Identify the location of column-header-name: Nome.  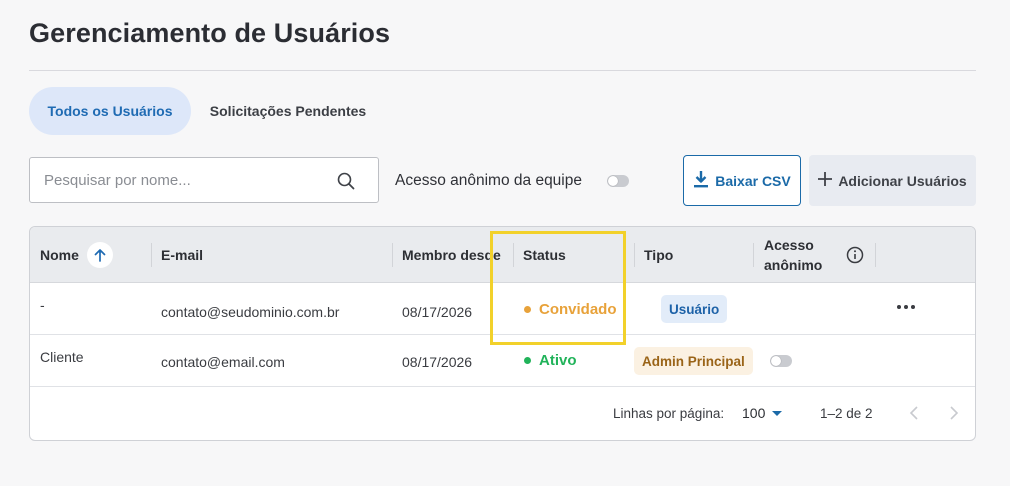
(76, 255).